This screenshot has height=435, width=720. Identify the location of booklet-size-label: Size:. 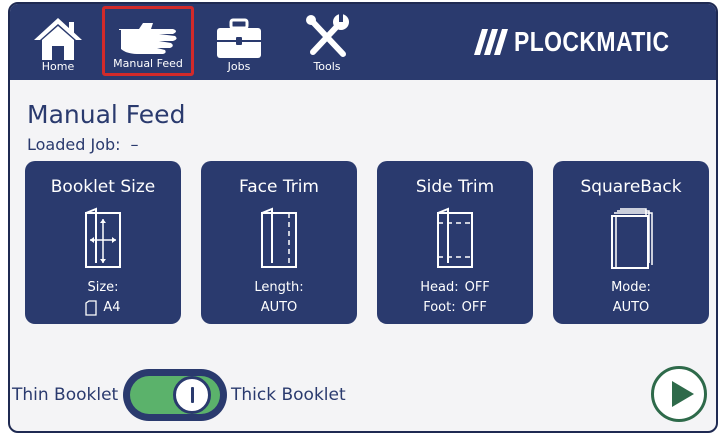
(103, 287).